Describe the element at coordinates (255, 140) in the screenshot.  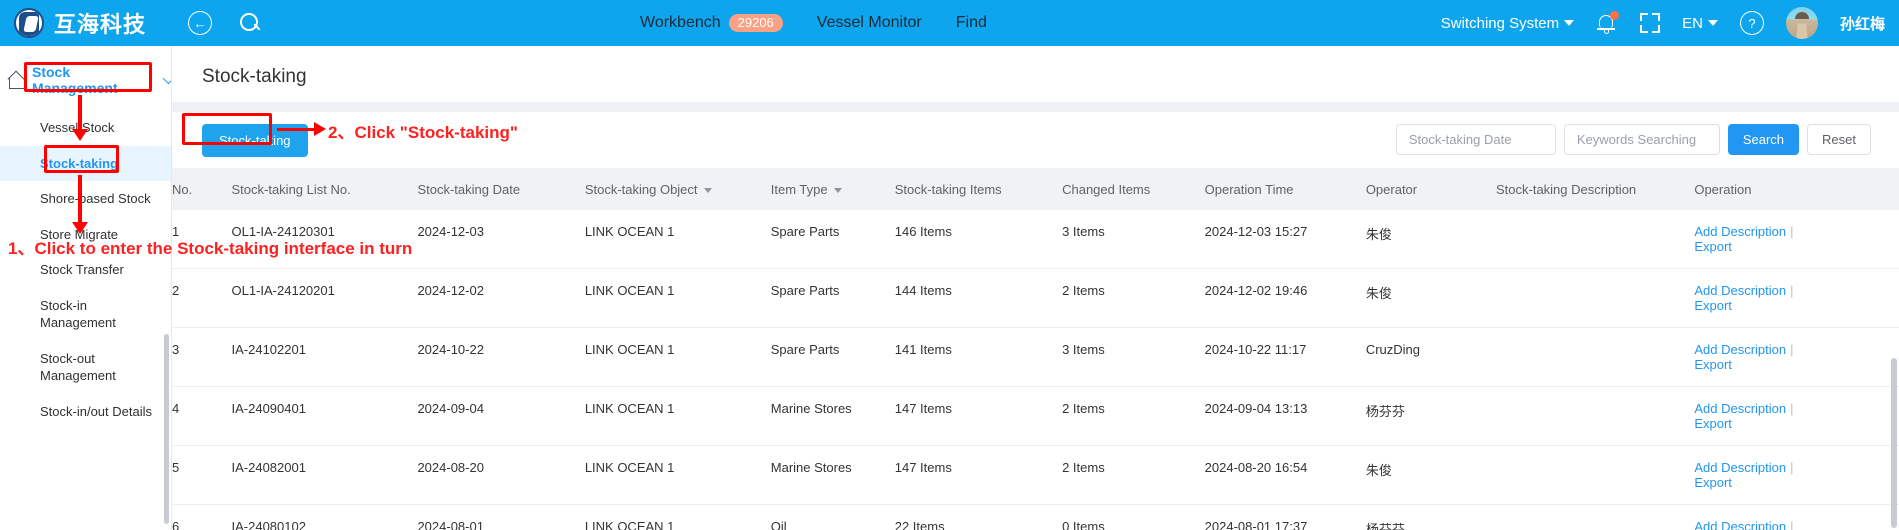
I see `stock-taking-button: Stock-taking` at that location.